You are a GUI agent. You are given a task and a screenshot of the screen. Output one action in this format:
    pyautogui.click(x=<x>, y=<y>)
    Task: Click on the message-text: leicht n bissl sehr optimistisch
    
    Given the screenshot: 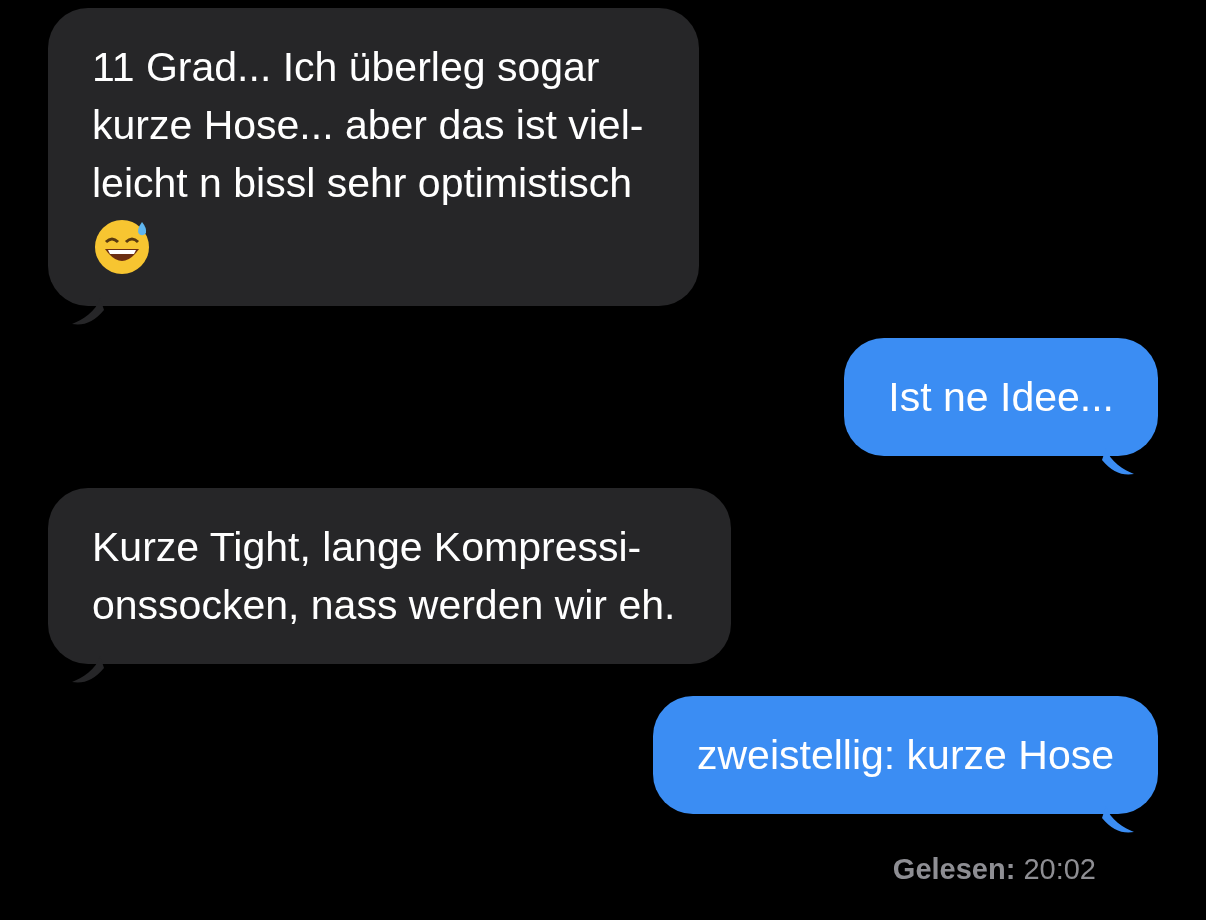 What is the action you would take?
    pyautogui.click(x=363, y=183)
    